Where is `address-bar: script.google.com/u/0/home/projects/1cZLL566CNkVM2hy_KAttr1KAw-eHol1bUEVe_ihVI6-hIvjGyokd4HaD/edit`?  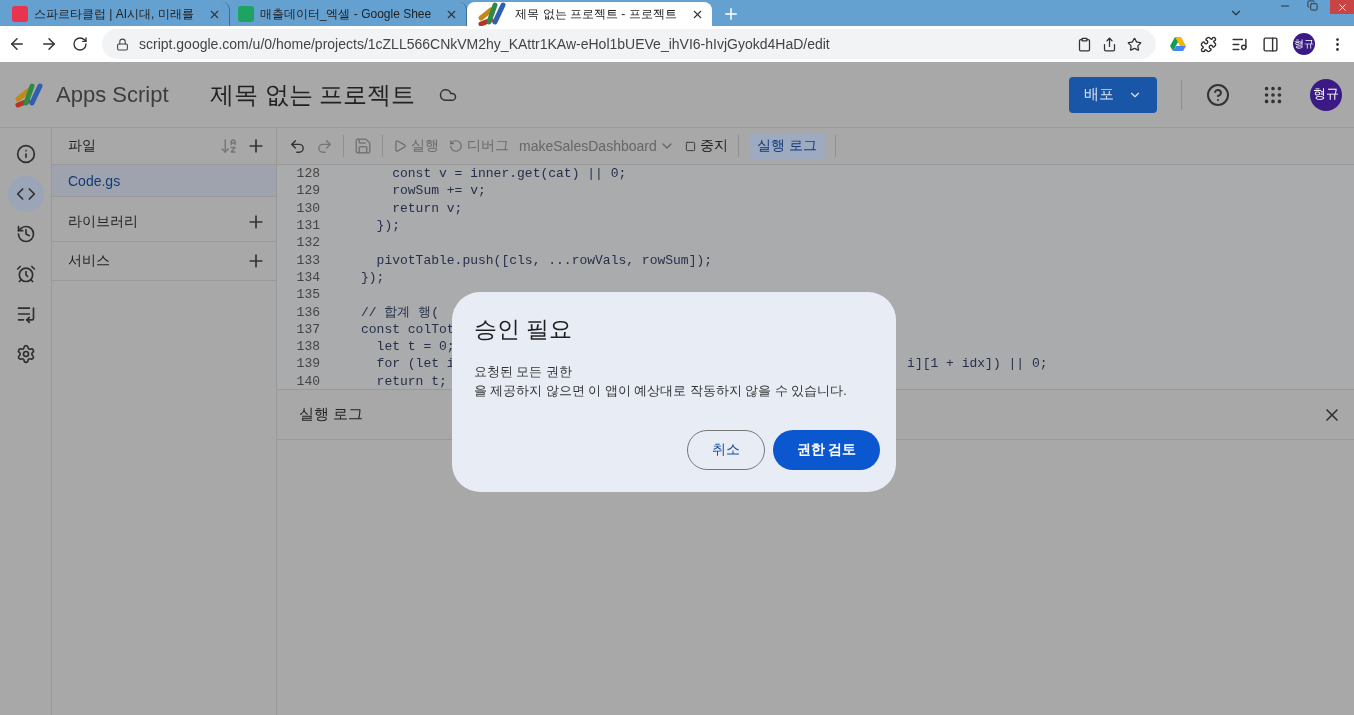
address-bar: script.google.com/u/0/home/projects/1cZLL566CNkVM2hy_KAttr1KAw-eHol1bUEVe_ihVI6-hIvjGyokd4HaD/edit is located at coordinates (629, 44).